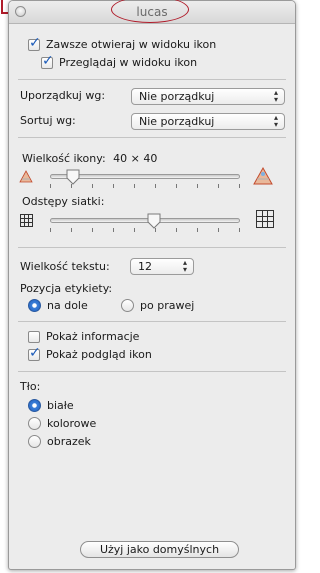  Describe the element at coordinates (26, 176) in the screenshot. I see `small-app-icon` at that location.